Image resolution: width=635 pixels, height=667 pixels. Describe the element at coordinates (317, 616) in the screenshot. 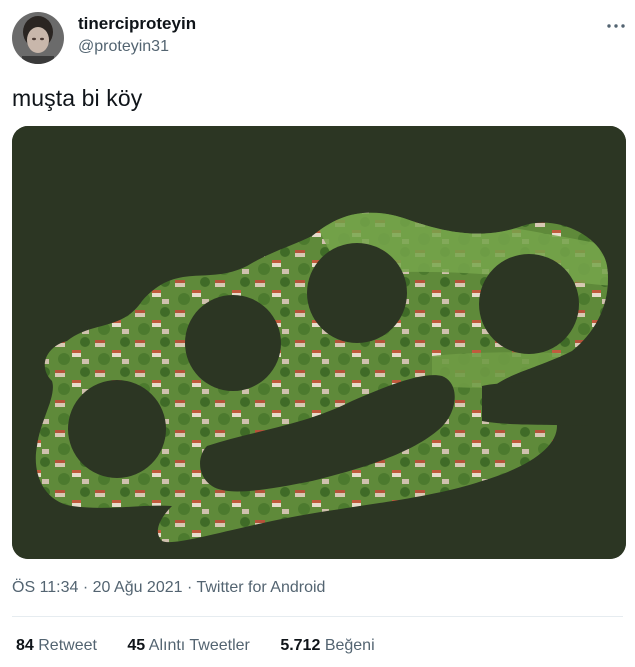

I see `divider` at that location.